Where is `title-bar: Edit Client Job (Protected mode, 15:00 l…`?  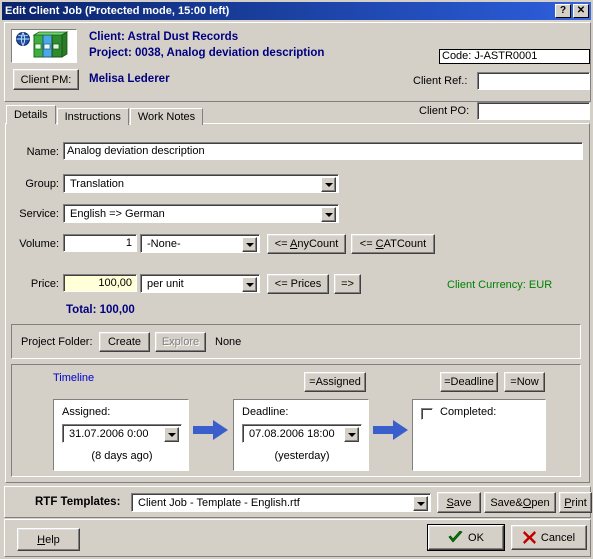
title-bar: Edit Client Job (Protected mode, 15:00 l… is located at coordinates (296, 11).